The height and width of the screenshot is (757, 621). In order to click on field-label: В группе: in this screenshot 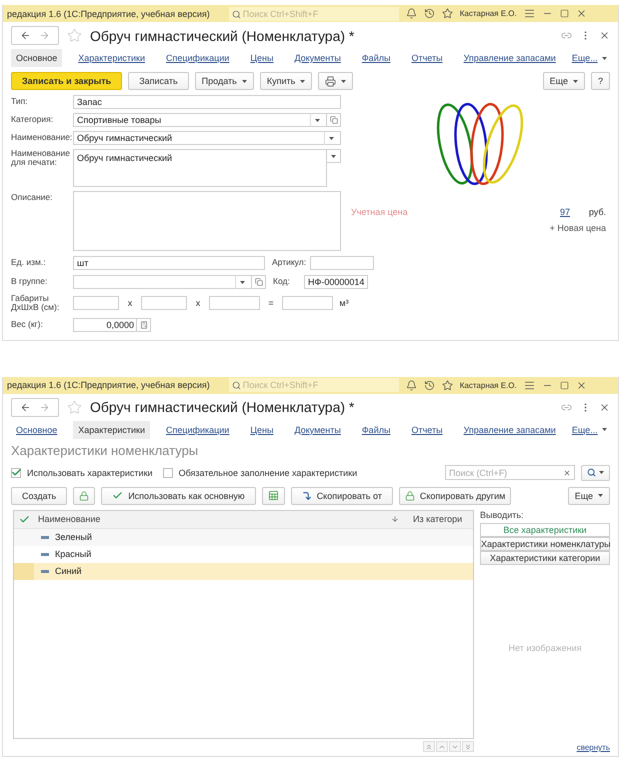, I will do `click(29, 282)`.